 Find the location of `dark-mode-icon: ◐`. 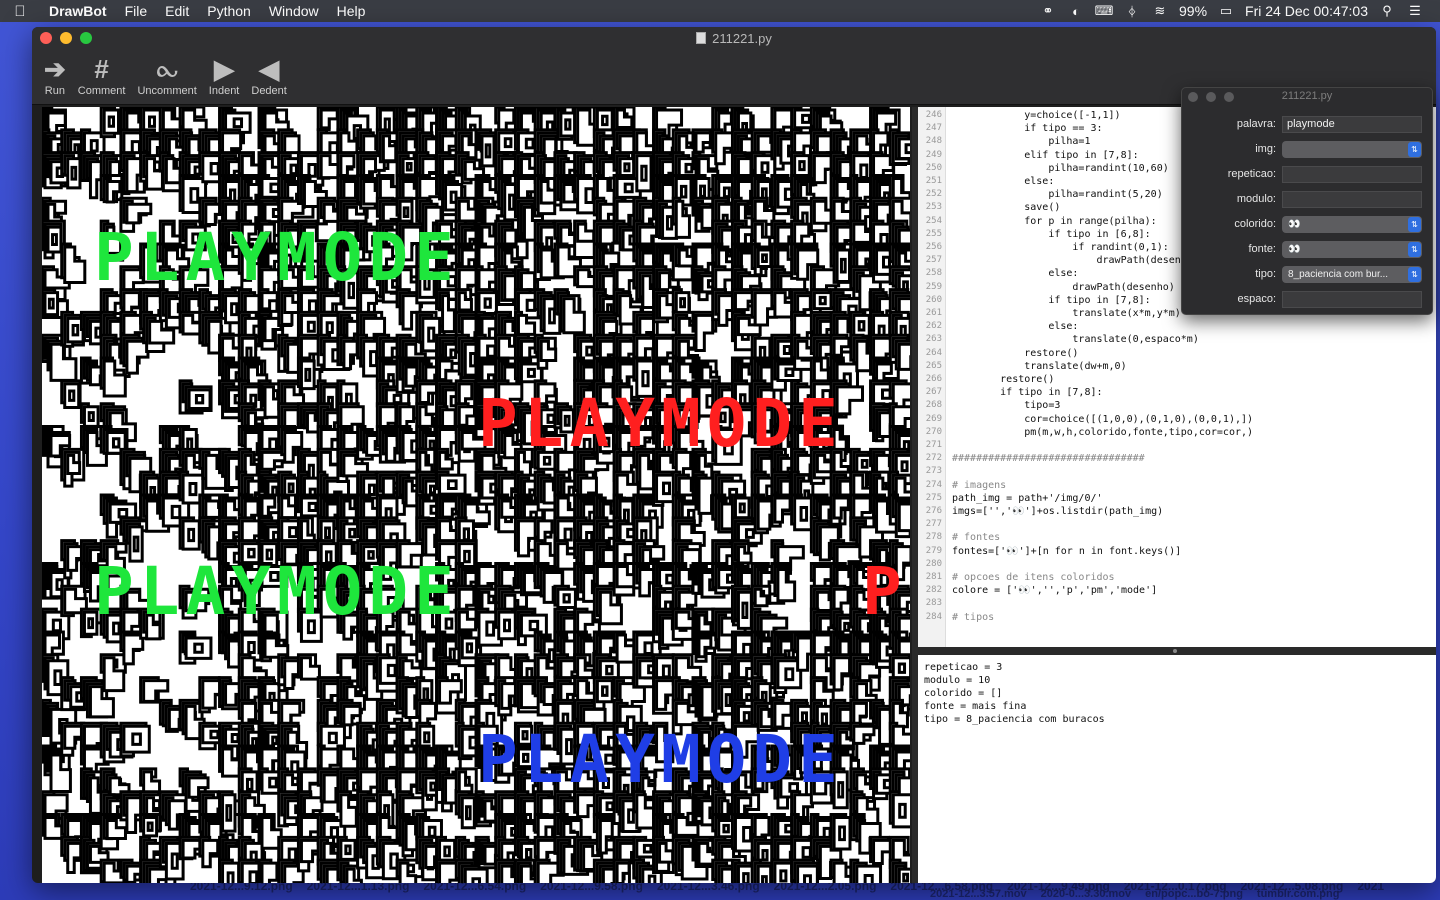

dark-mode-icon: ◐ is located at coordinates (1076, 11).